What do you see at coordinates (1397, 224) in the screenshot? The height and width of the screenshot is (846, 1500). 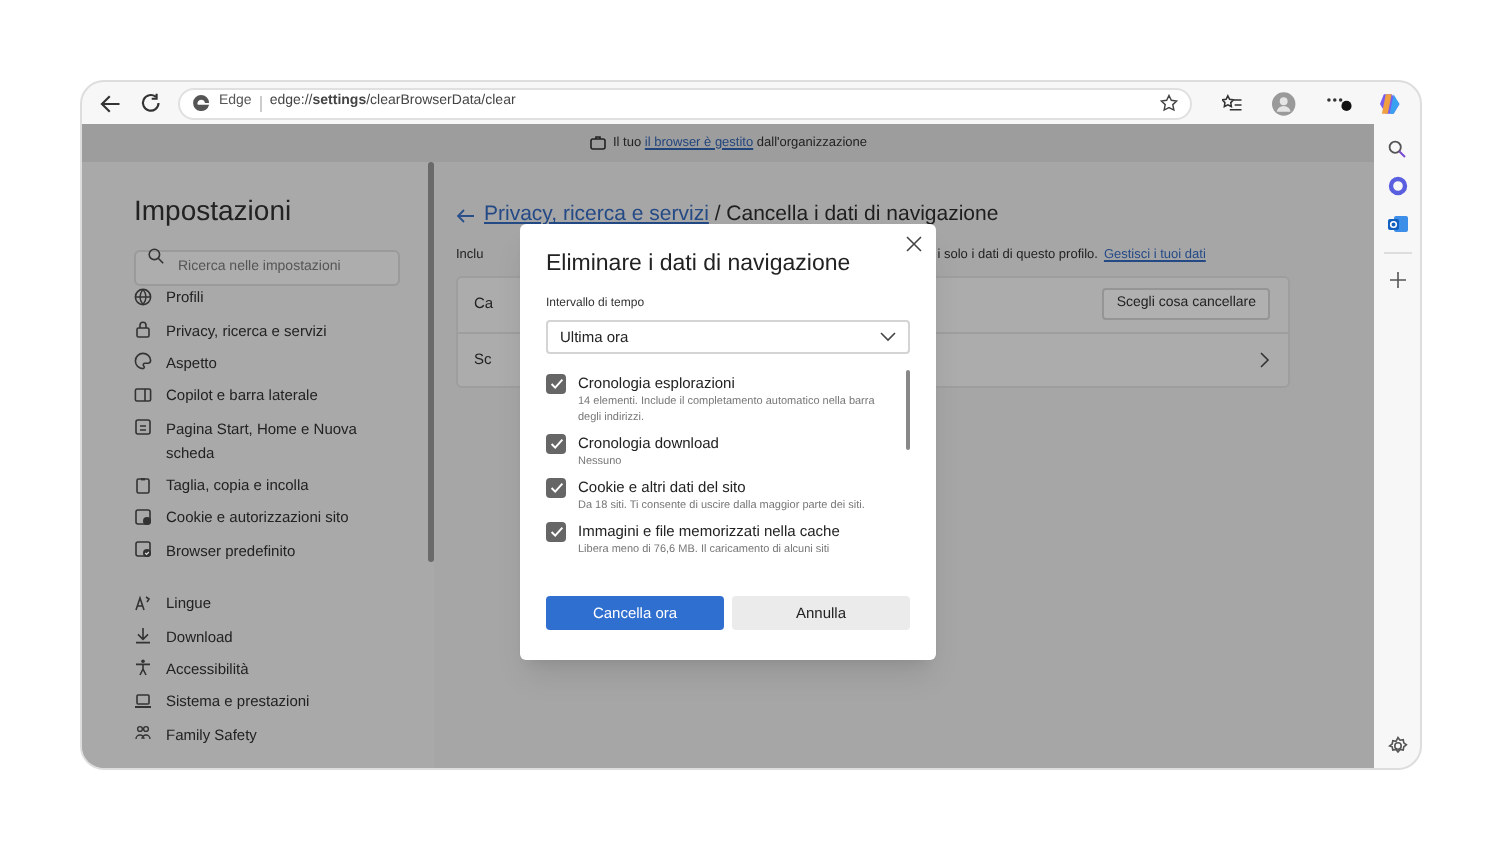 I see `mail-icon` at bounding box center [1397, 224].